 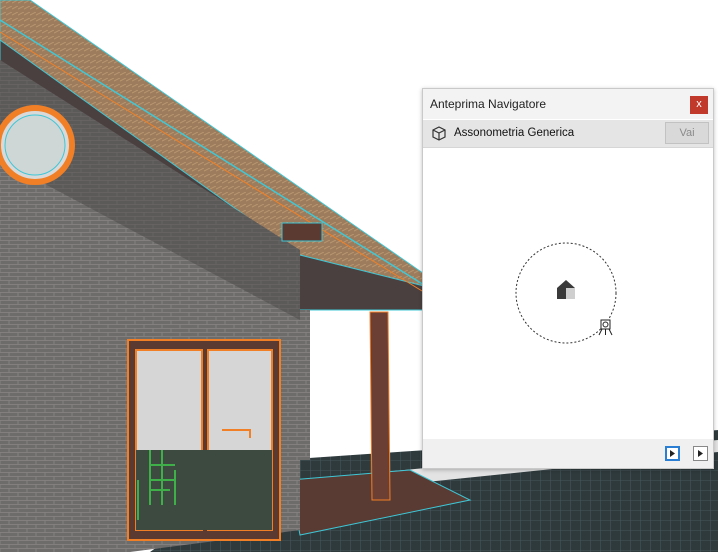 What do you see at coordinates (699, 105) in the screenshot?
I see `close-button: x` at bounding box center [699, 105].